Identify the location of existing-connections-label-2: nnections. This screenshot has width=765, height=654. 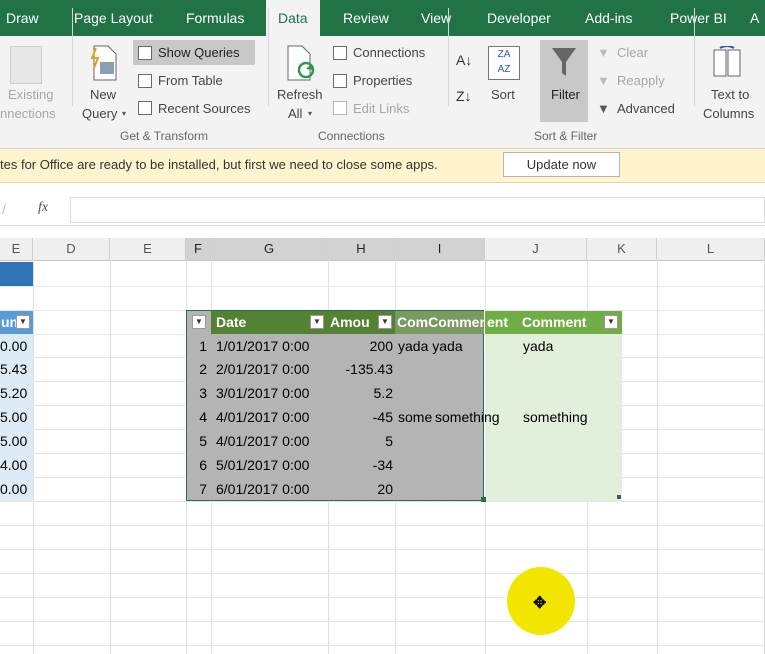
(28, 113).